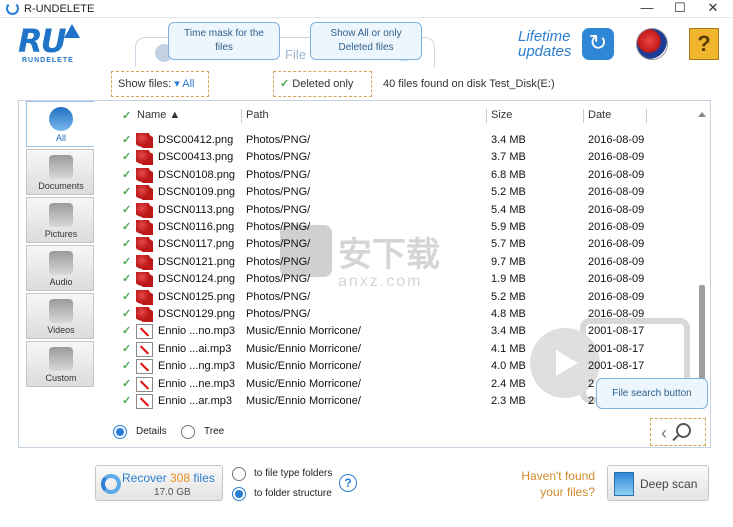  What do you see at coordinates (652, 44) in the screenshot?
I see `language-flag-icon` at bounding box center [652, 44].